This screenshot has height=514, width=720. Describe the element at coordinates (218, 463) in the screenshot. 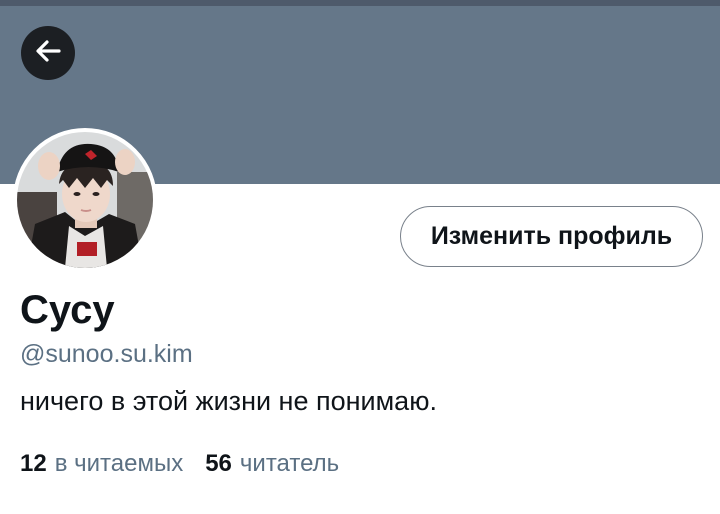

I see `followers-count: 56` at that location.